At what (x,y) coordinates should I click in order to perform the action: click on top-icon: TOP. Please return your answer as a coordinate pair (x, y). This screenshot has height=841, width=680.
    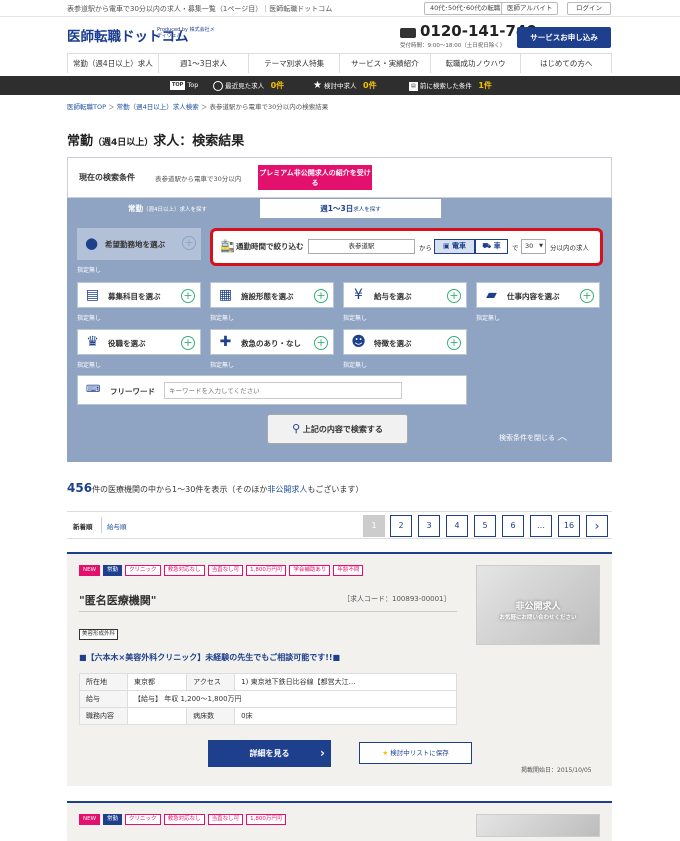
    Looking at the image, I should click on (178, 85).